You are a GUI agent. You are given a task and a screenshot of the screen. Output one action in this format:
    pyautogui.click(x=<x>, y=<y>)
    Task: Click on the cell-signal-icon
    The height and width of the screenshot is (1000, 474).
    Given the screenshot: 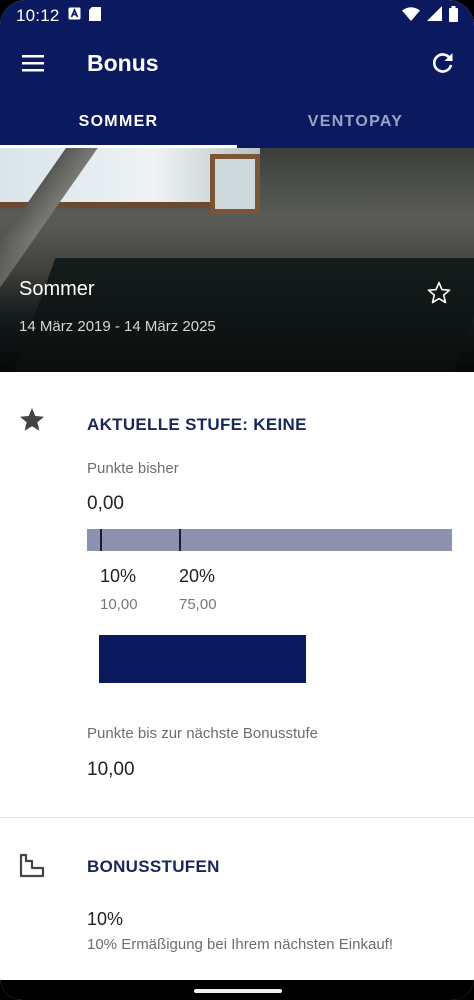 What is the action you would take?
    pyautogui.click(x=434, y=16)
    